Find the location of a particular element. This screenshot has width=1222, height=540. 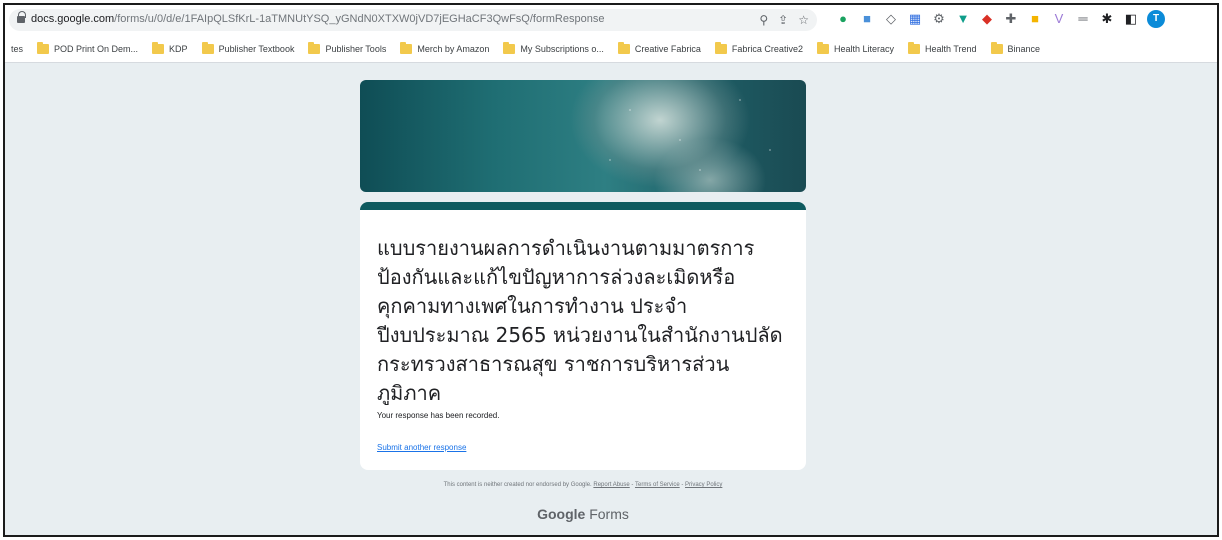

extension-diamond-icon: ◇ is located at coordinates (891, 19).